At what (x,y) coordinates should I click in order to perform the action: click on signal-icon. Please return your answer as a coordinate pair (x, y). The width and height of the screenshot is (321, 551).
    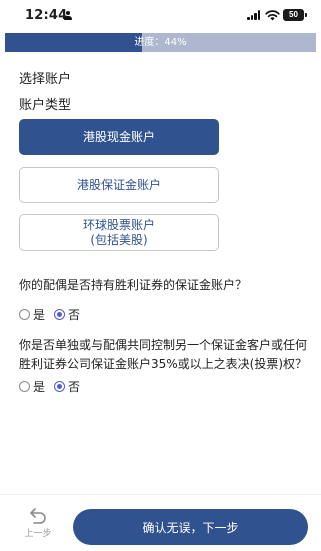
    Looking at the image, I should click on (254, 15).